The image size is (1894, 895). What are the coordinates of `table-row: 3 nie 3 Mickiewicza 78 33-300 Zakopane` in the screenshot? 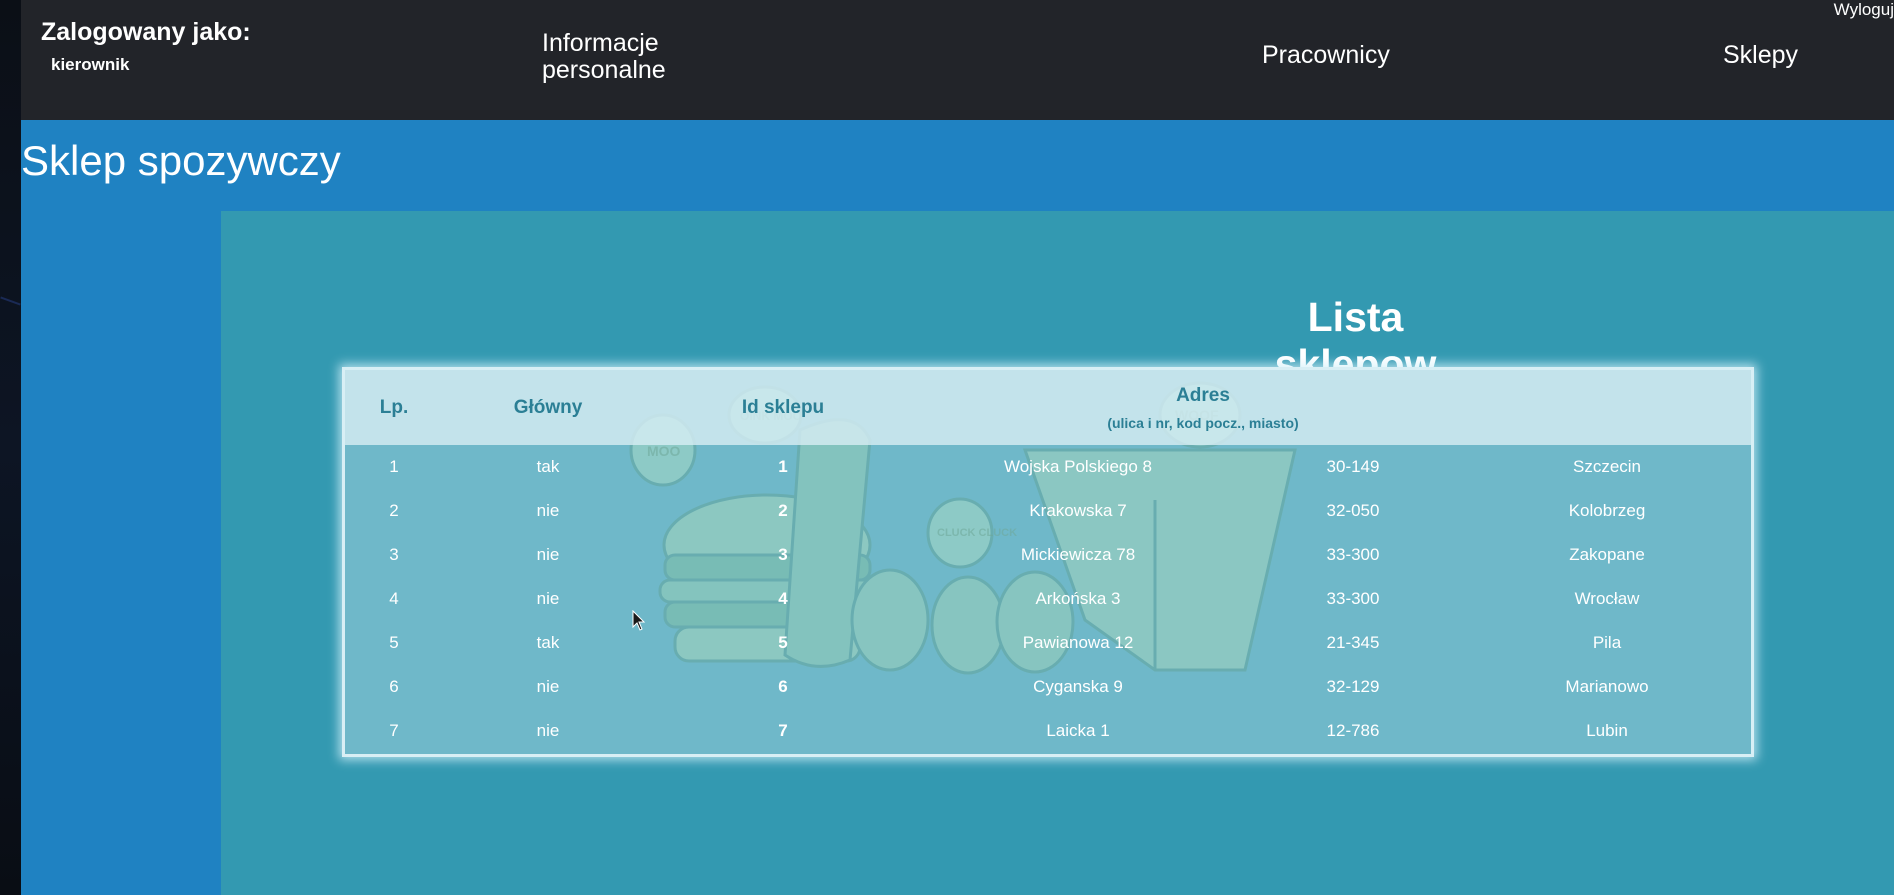 It's located at (1048, 555).